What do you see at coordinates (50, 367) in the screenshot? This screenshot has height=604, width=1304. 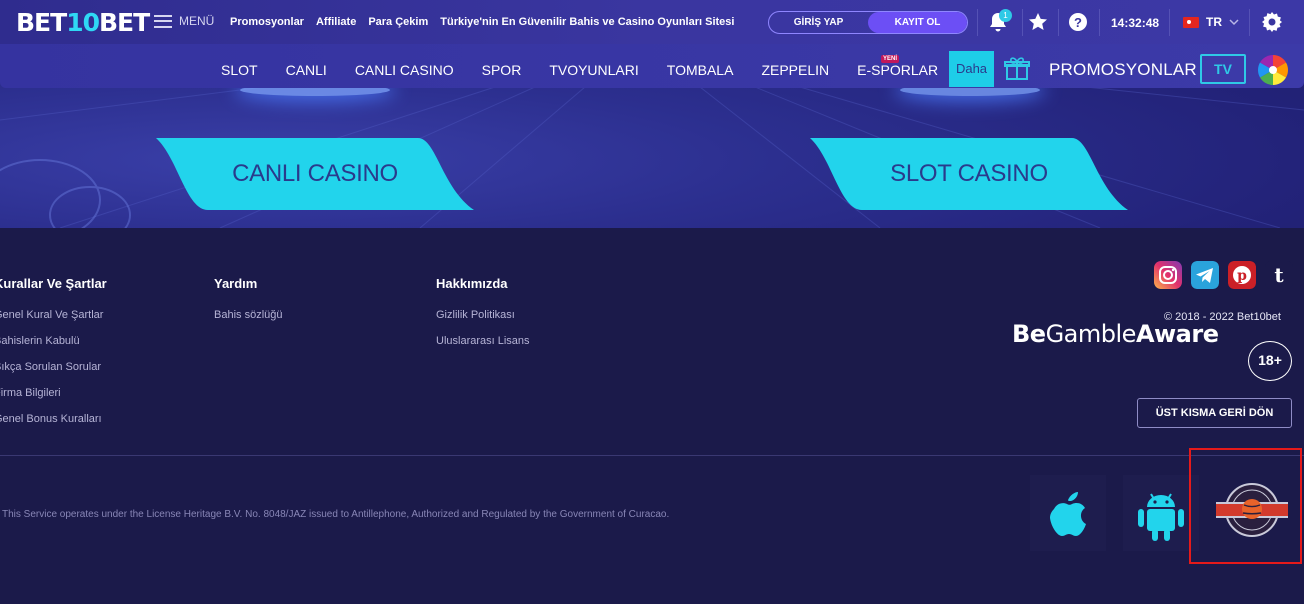 I see `footer-link: Sıkça Sorulan Sorular` at bounding box center [50, 367].